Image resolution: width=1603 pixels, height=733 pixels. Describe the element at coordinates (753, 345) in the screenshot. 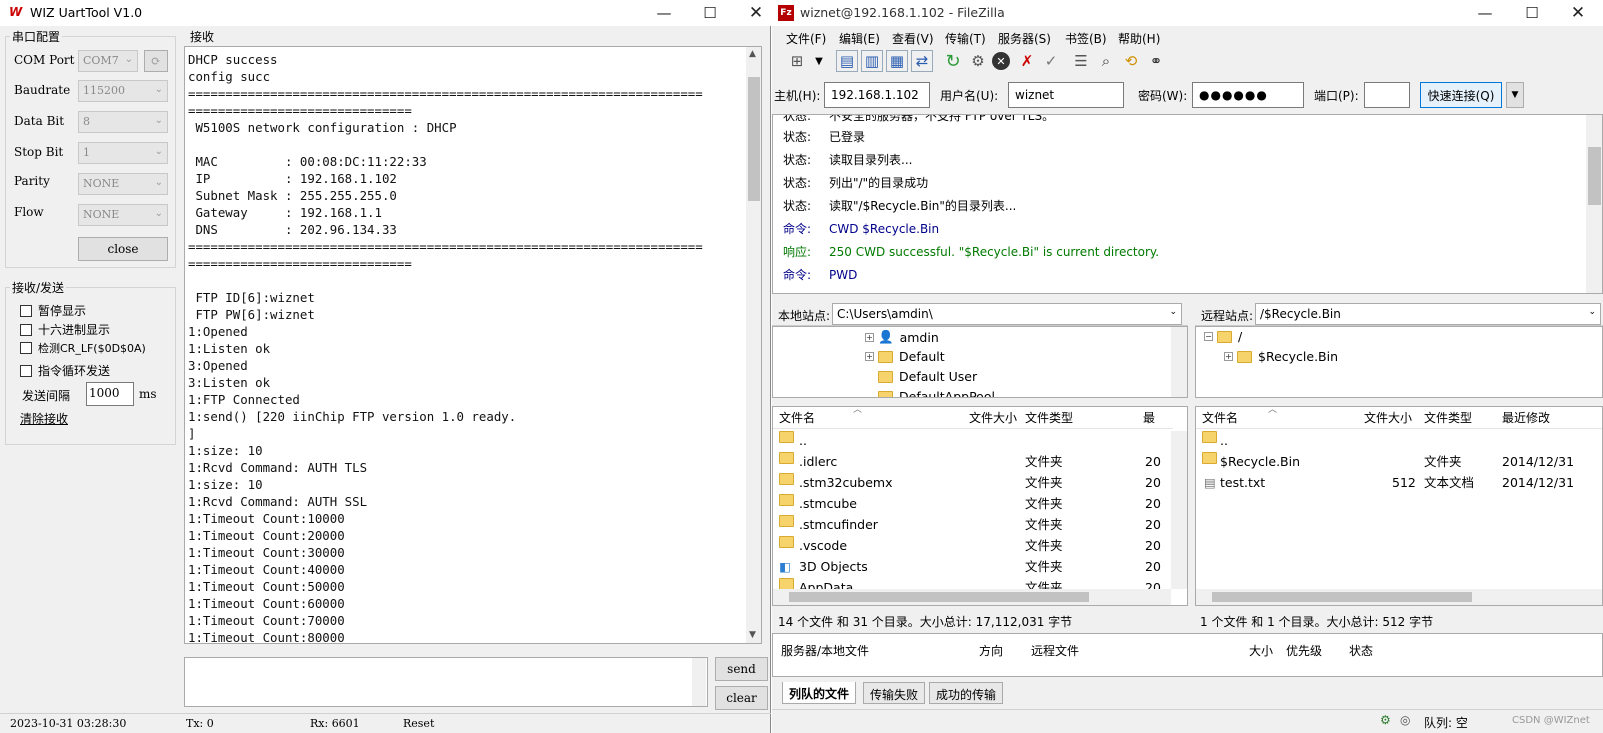

I see `console-scrollbar: ▲ ▼` at that location.